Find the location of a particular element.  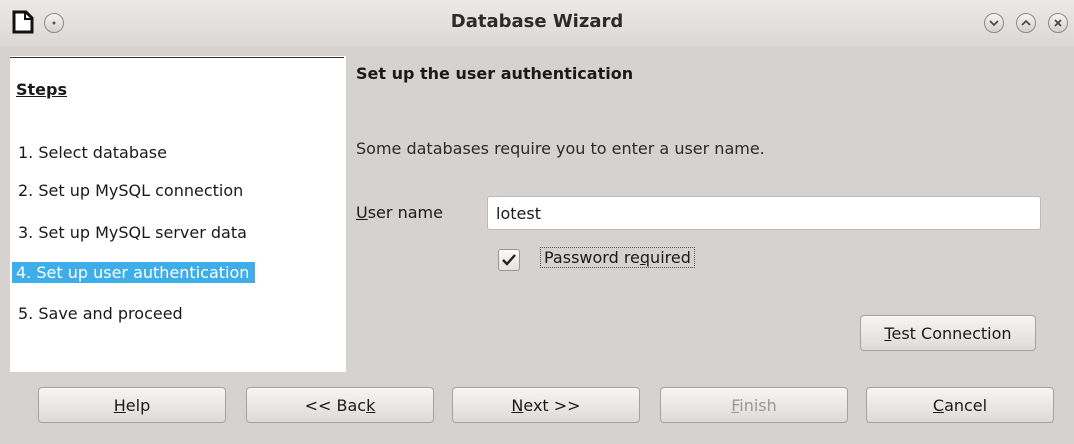

window-title: Database Wizard is located at coordinates (537, 21).